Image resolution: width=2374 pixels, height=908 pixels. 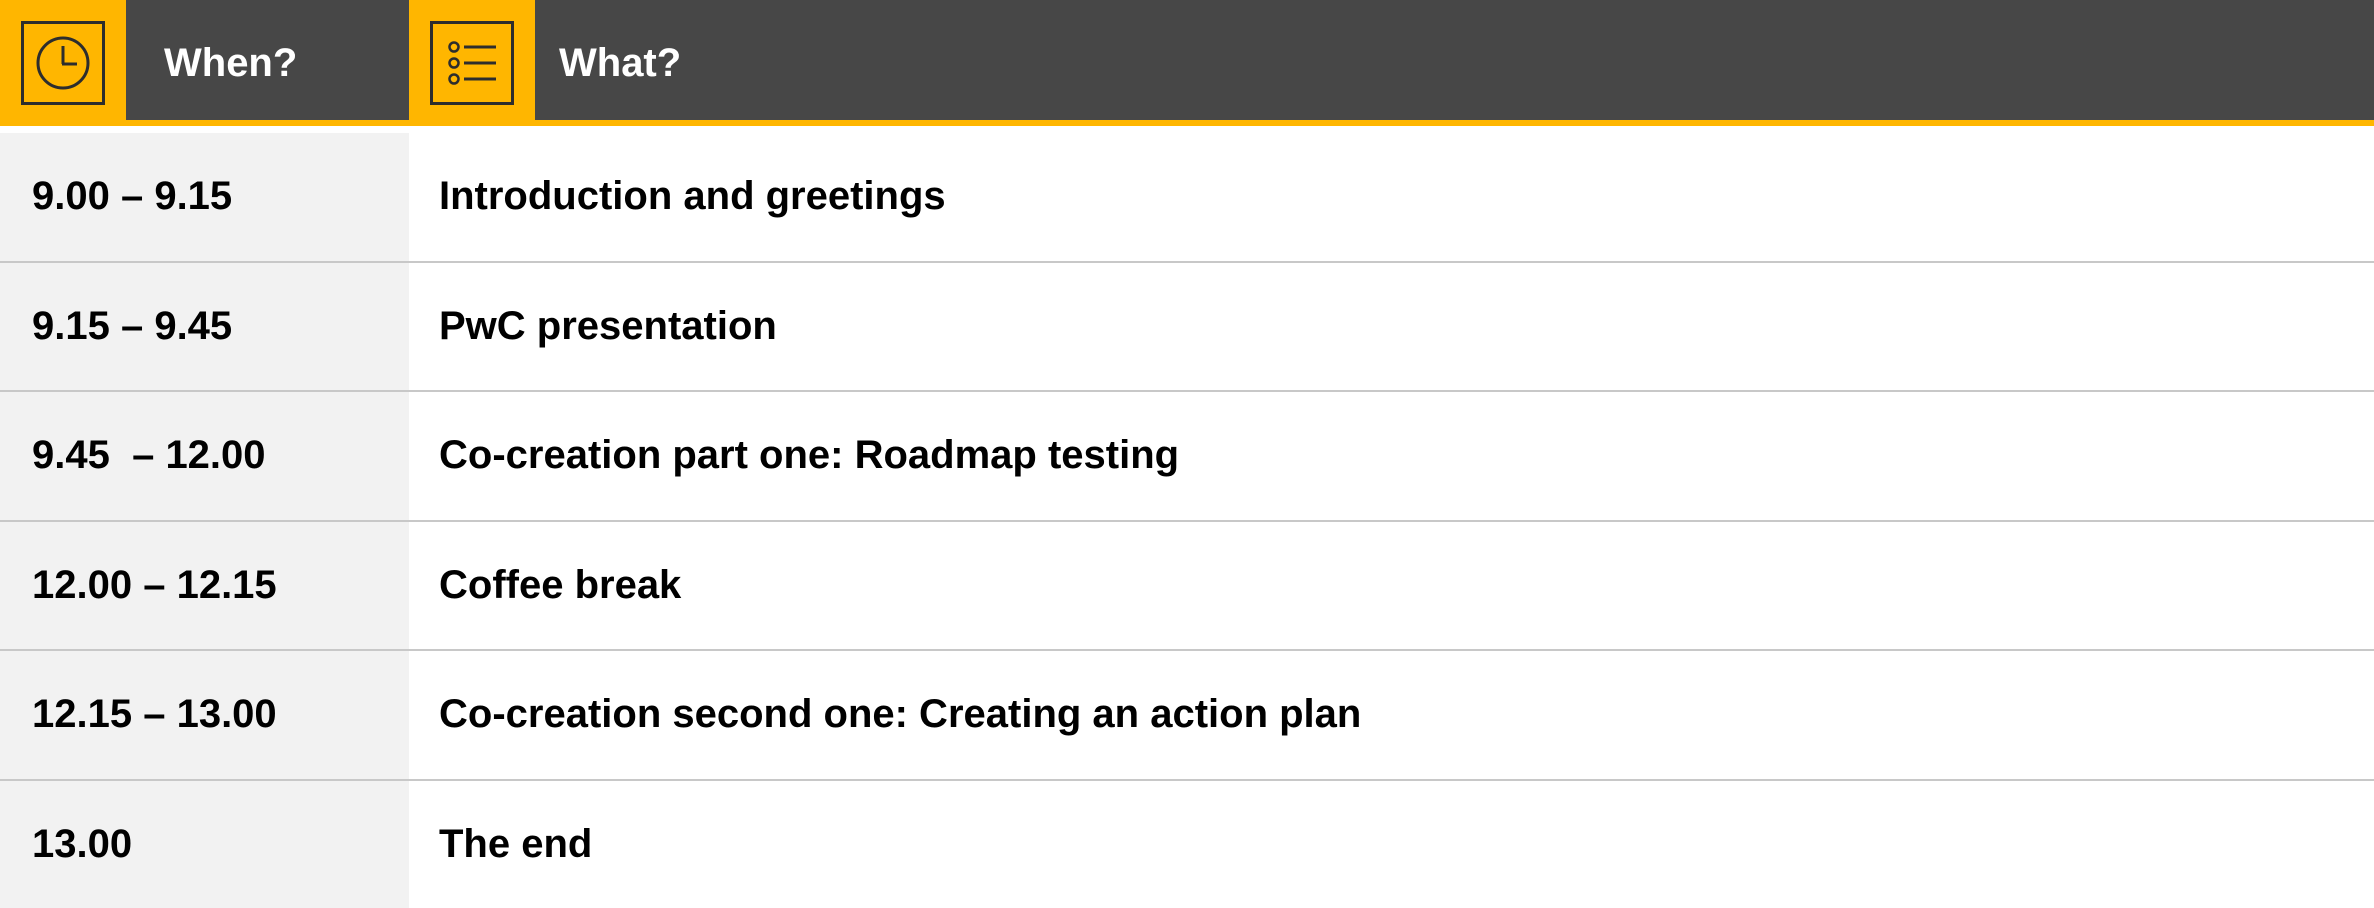 I want to click on agenda-header: When? What?, so click(x=1187, y=63).